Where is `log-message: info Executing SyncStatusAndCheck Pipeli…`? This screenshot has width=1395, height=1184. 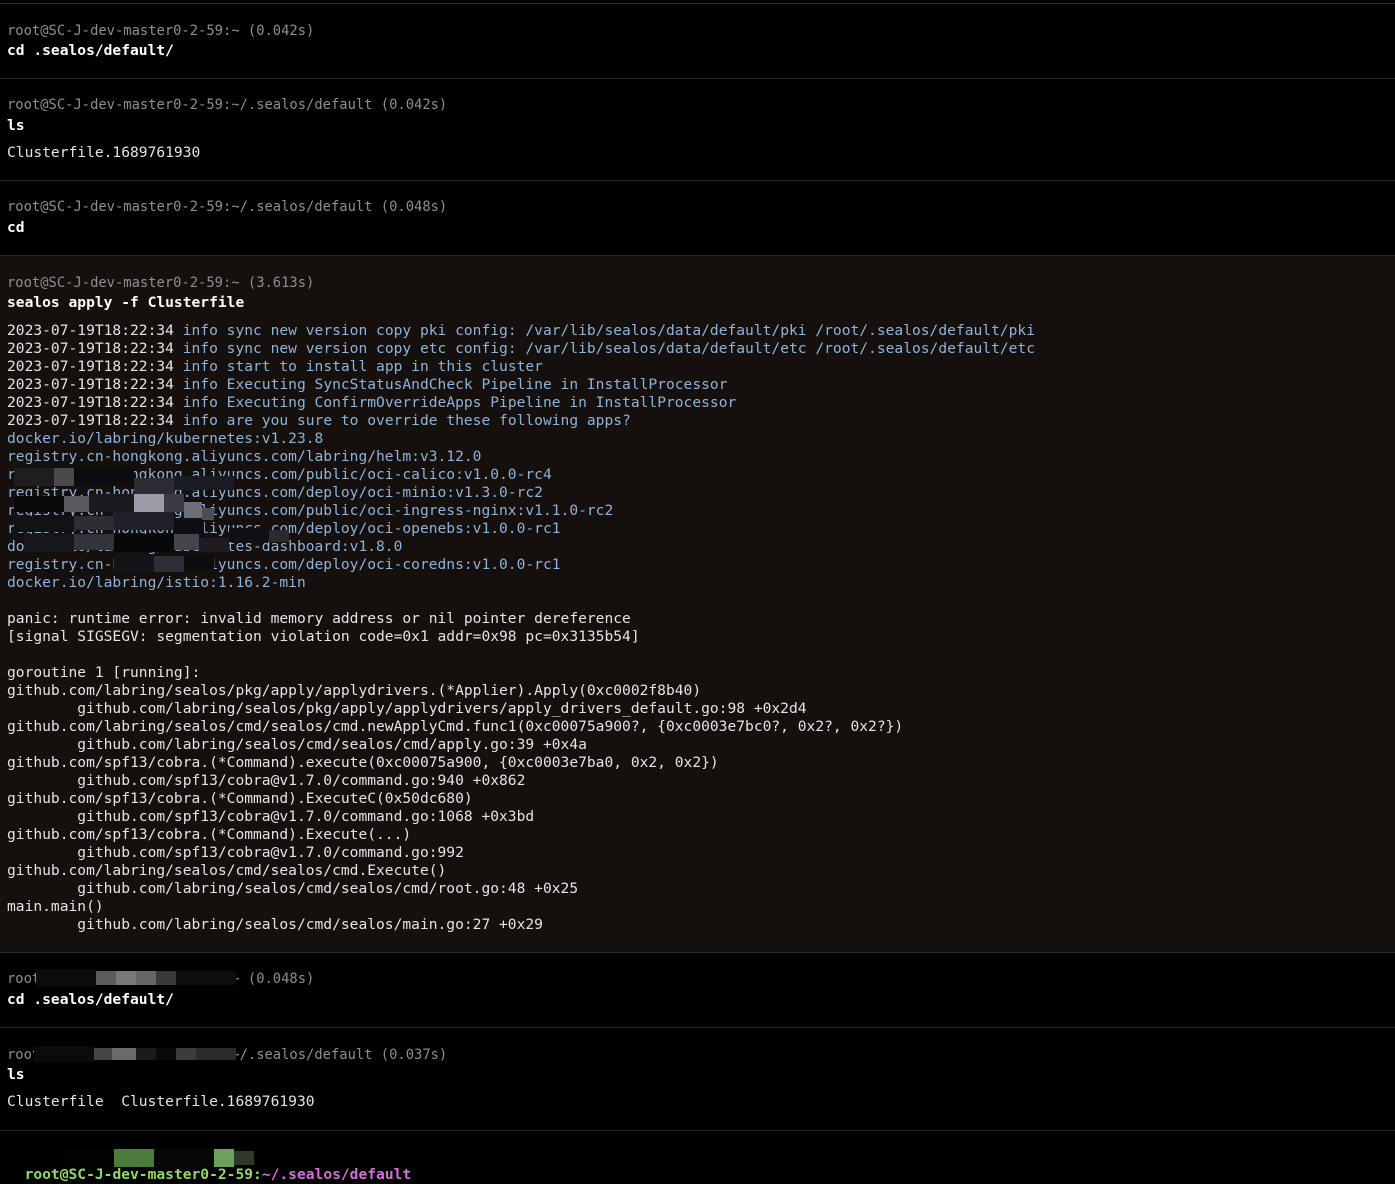 log-message: info Executing SyncStatusAndCheck Pipeli… is located at coordinates (455, 384).